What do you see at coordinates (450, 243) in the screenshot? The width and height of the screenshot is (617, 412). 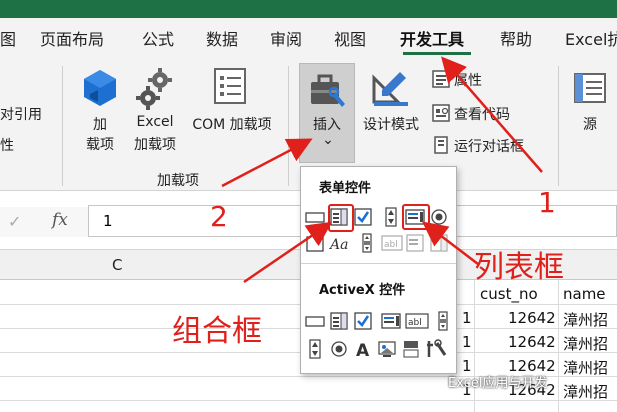 I see `arrow-to-listbox` at bounding box center [450, 243].